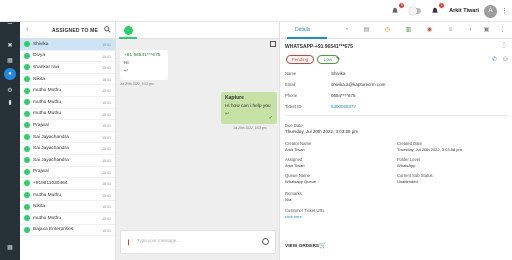 Image resolution: width=512 pixels, height=260 pixels. I want to click on sub-status-value: Unattended, so click(407, 181).